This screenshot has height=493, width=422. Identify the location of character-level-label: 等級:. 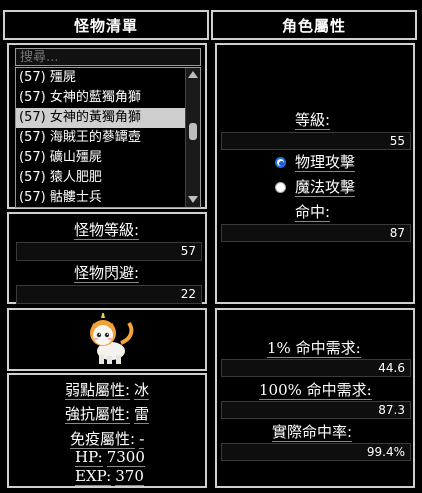
(313, 120).